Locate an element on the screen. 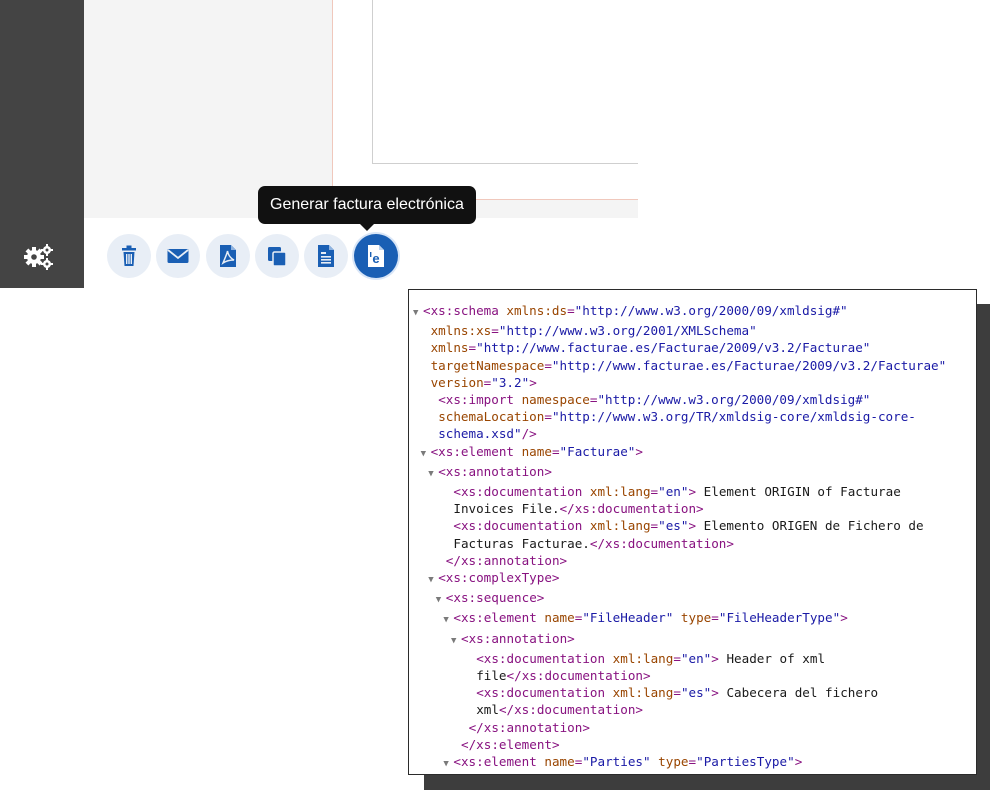 Image resolution: width=1000 pixels, height=800 pixels. xml-line: </xs:element> is located at coordinates (692, 744).